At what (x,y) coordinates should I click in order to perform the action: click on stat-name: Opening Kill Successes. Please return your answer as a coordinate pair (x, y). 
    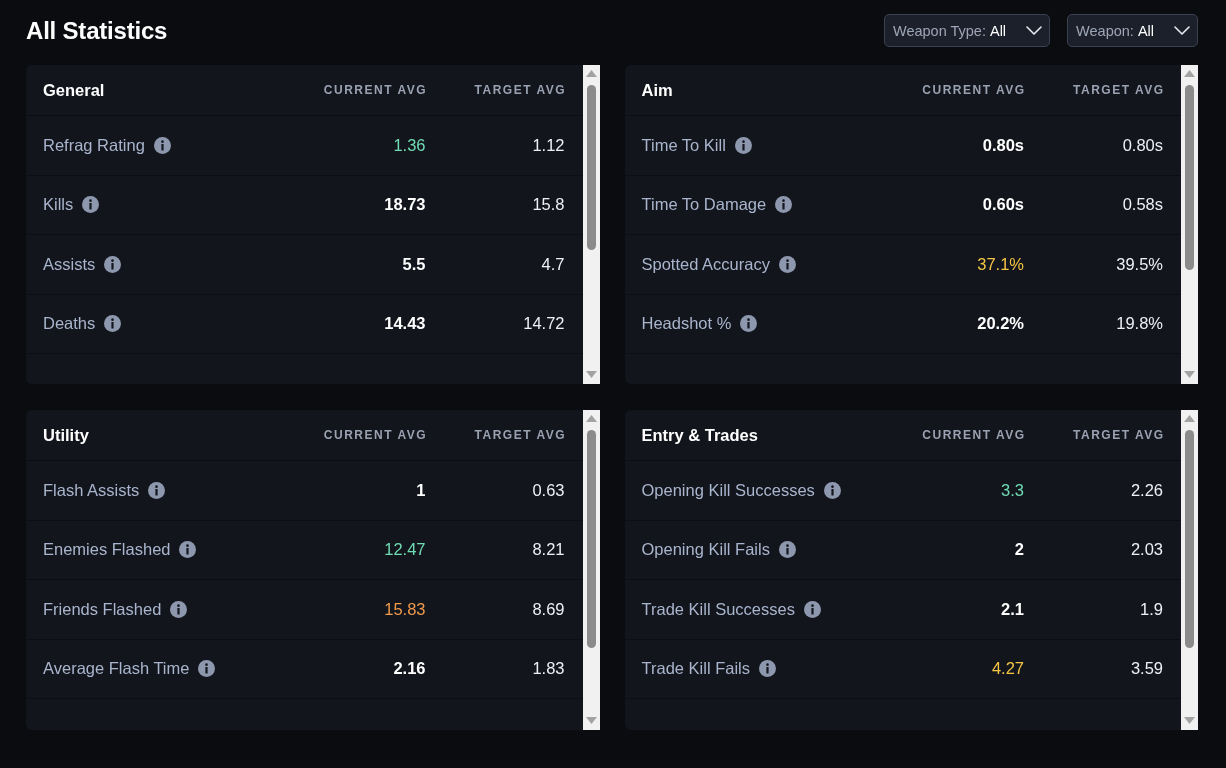
    Looking at the image, I should click on (728, 490).